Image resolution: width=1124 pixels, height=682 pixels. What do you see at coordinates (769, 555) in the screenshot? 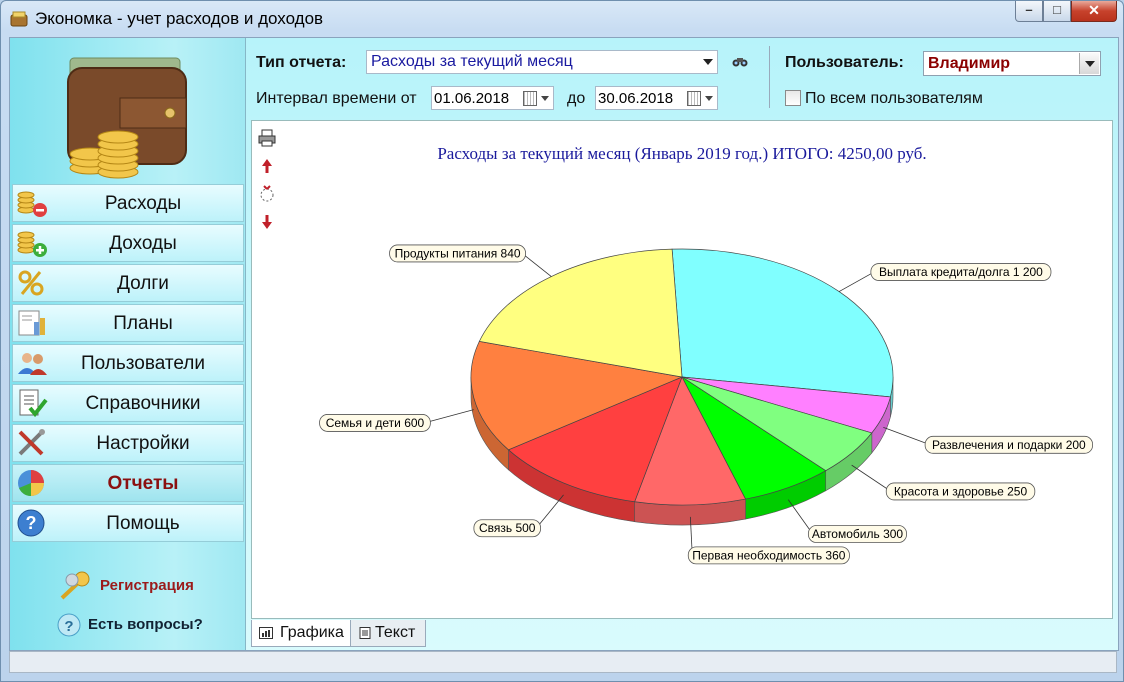
I see `pie-slice-label: Первая необходимость 360` at bounding box center [769, 555].